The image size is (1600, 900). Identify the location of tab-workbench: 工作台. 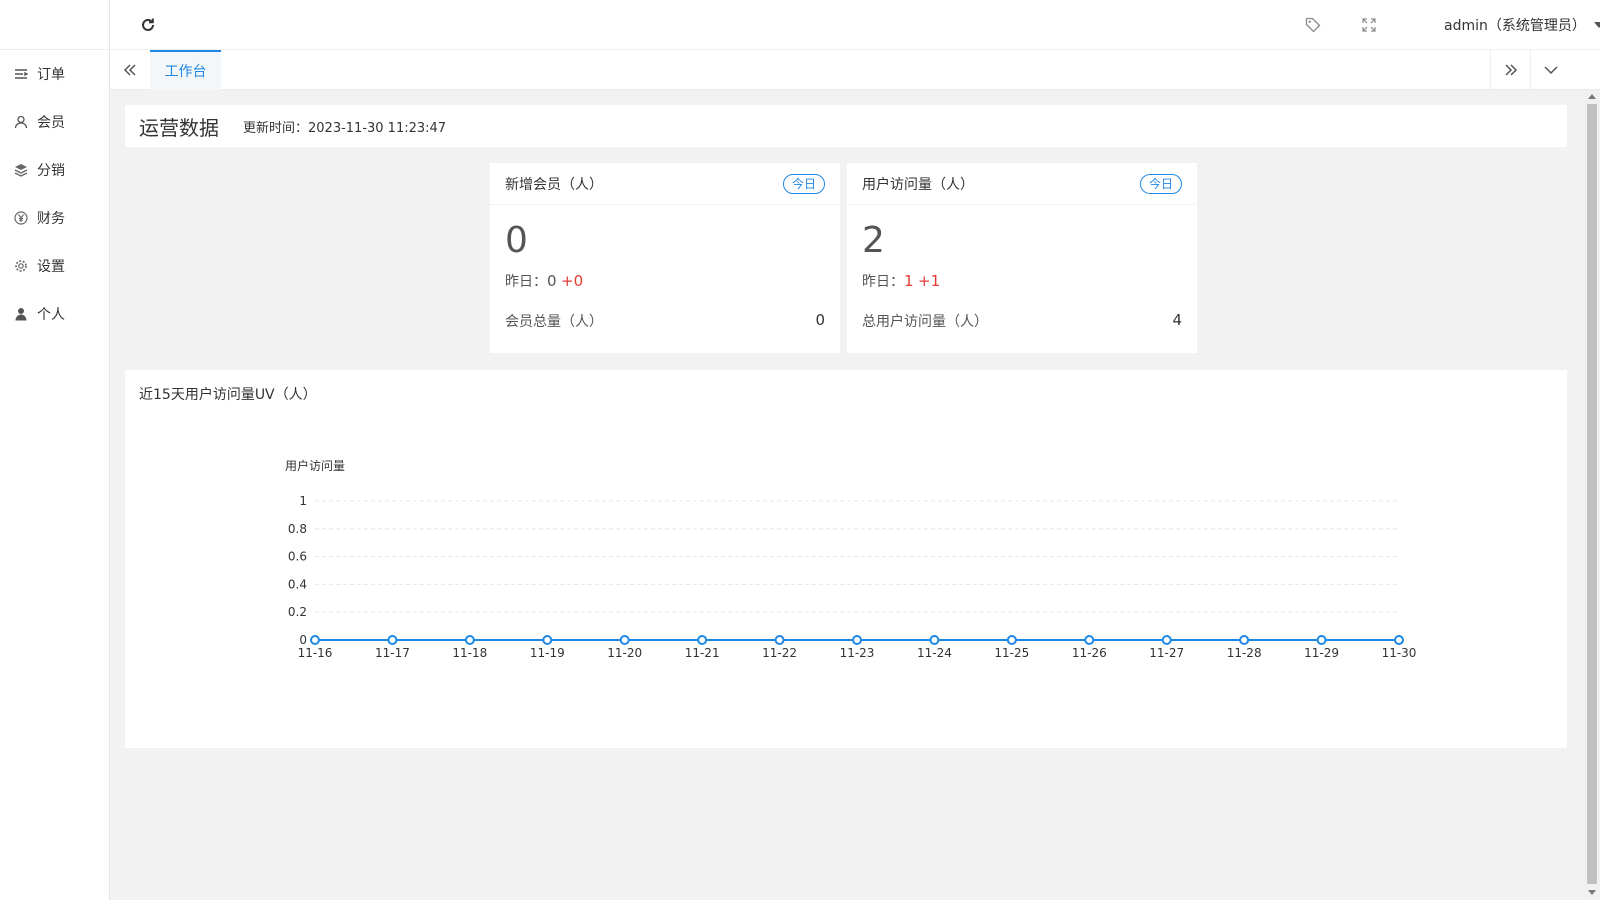
(185, 70).